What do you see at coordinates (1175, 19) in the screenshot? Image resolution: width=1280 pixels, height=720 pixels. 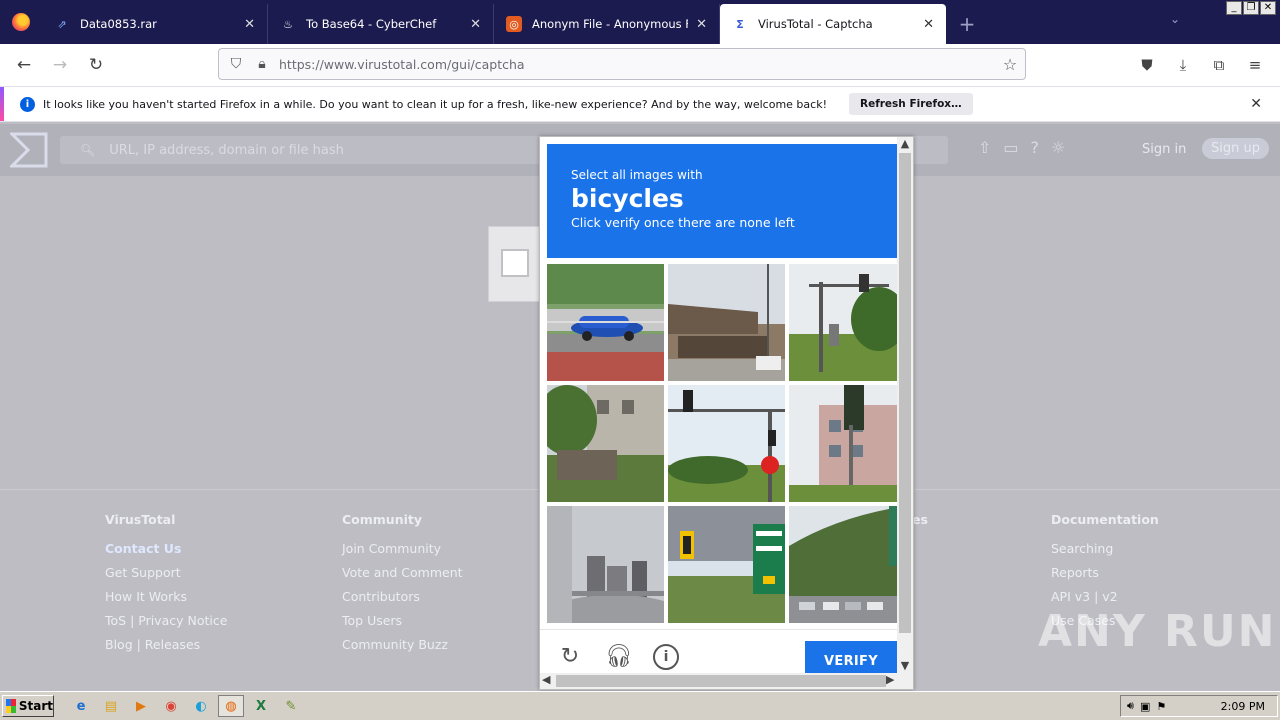 I see `list-tabs-chevron-icon: ⌄` at bounding box center [1175, 19].